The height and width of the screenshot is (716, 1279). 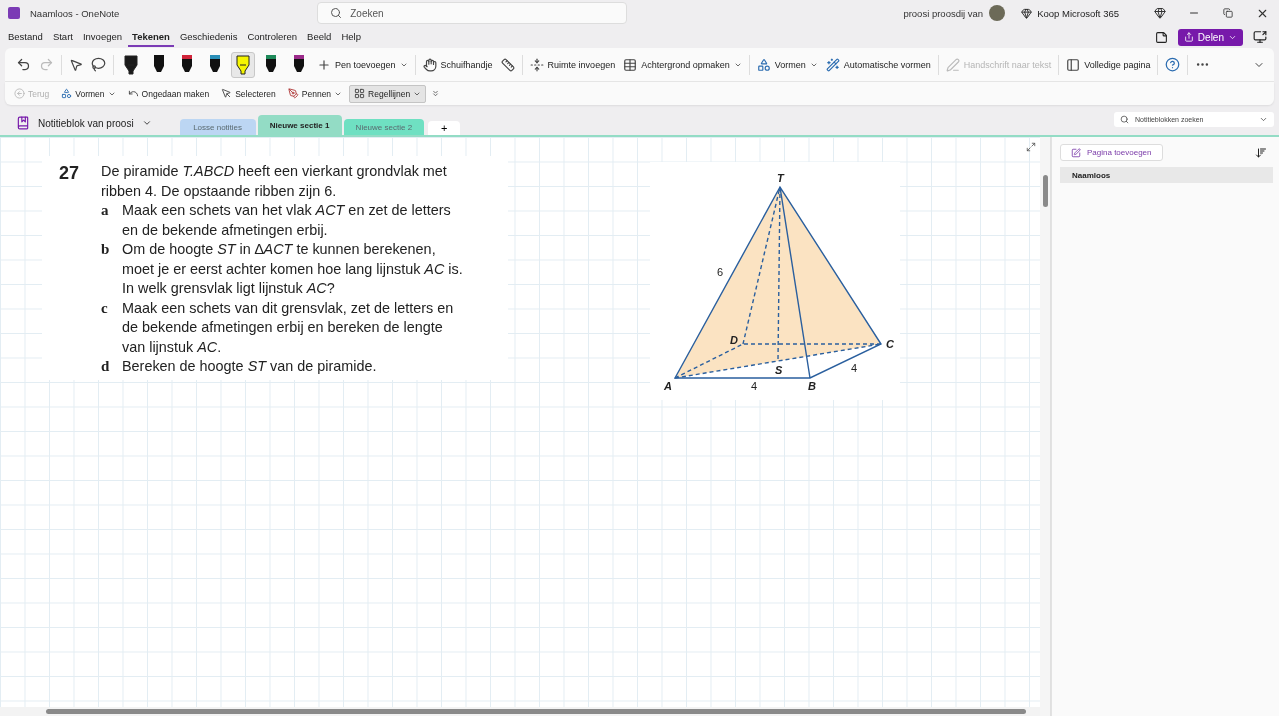 What do you see at coordinates (1210, 37) in the screenshot?
I see `share-button: Delen` at bounding box center [1210, 37].